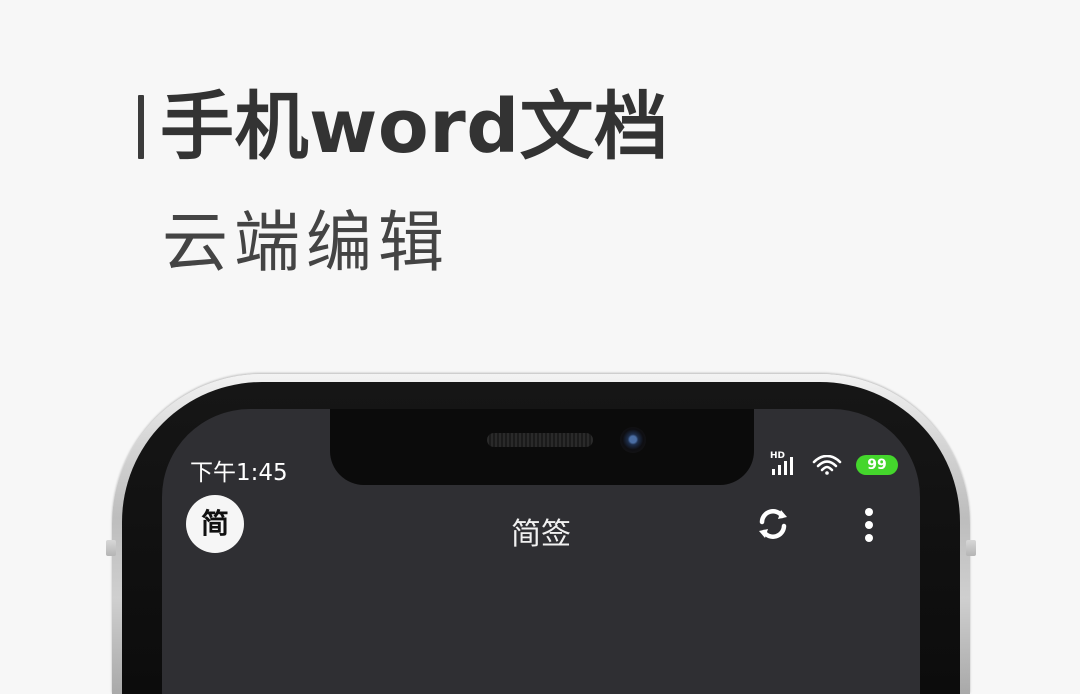  What do you see at coordinates (414, 127) in the screenshot?
I see `headline-title: 手机word文档` at bounding box center [414, 127].